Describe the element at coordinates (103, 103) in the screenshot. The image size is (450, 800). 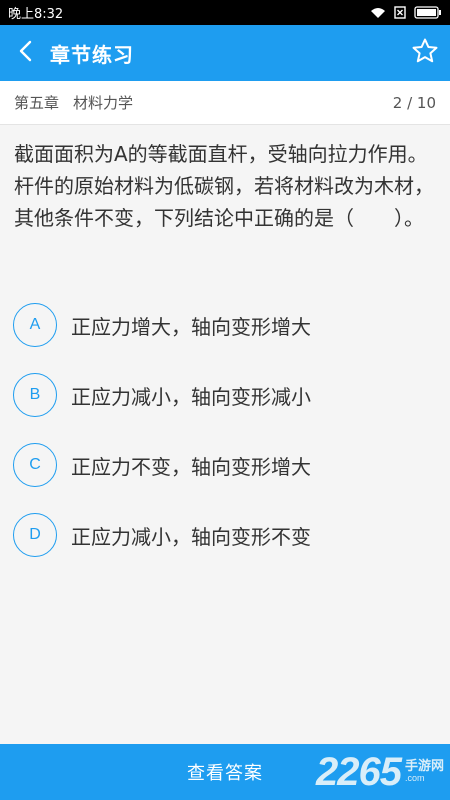
I see `chapter-subject: 材料力学` at that location.